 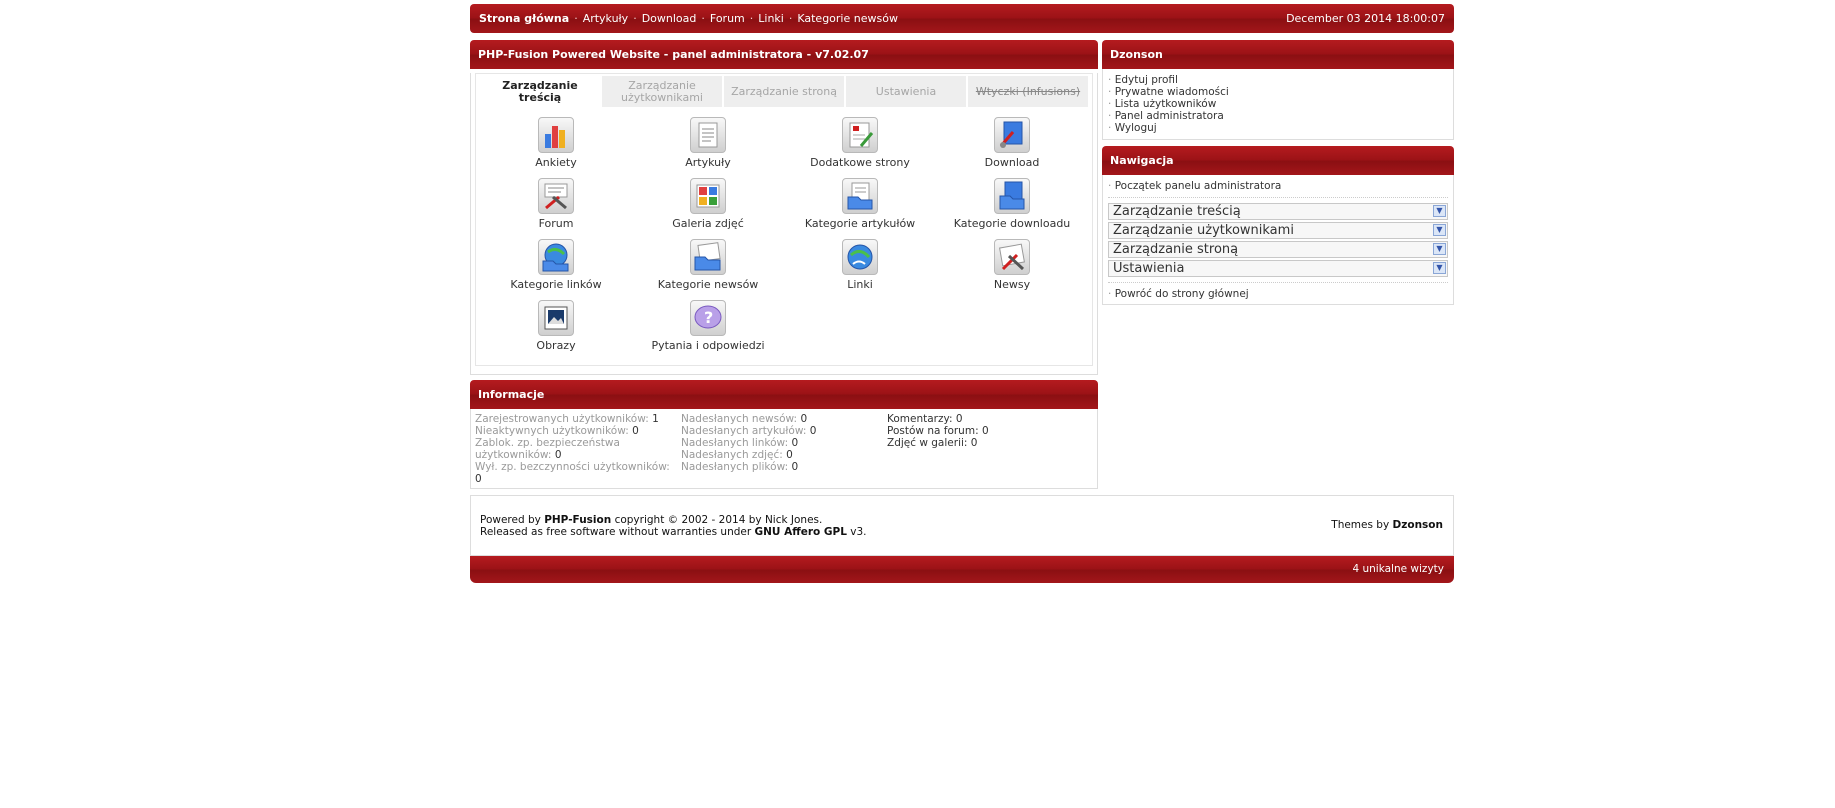 I want to click on admin-item-label: Linki, so click(x=860, y=284).